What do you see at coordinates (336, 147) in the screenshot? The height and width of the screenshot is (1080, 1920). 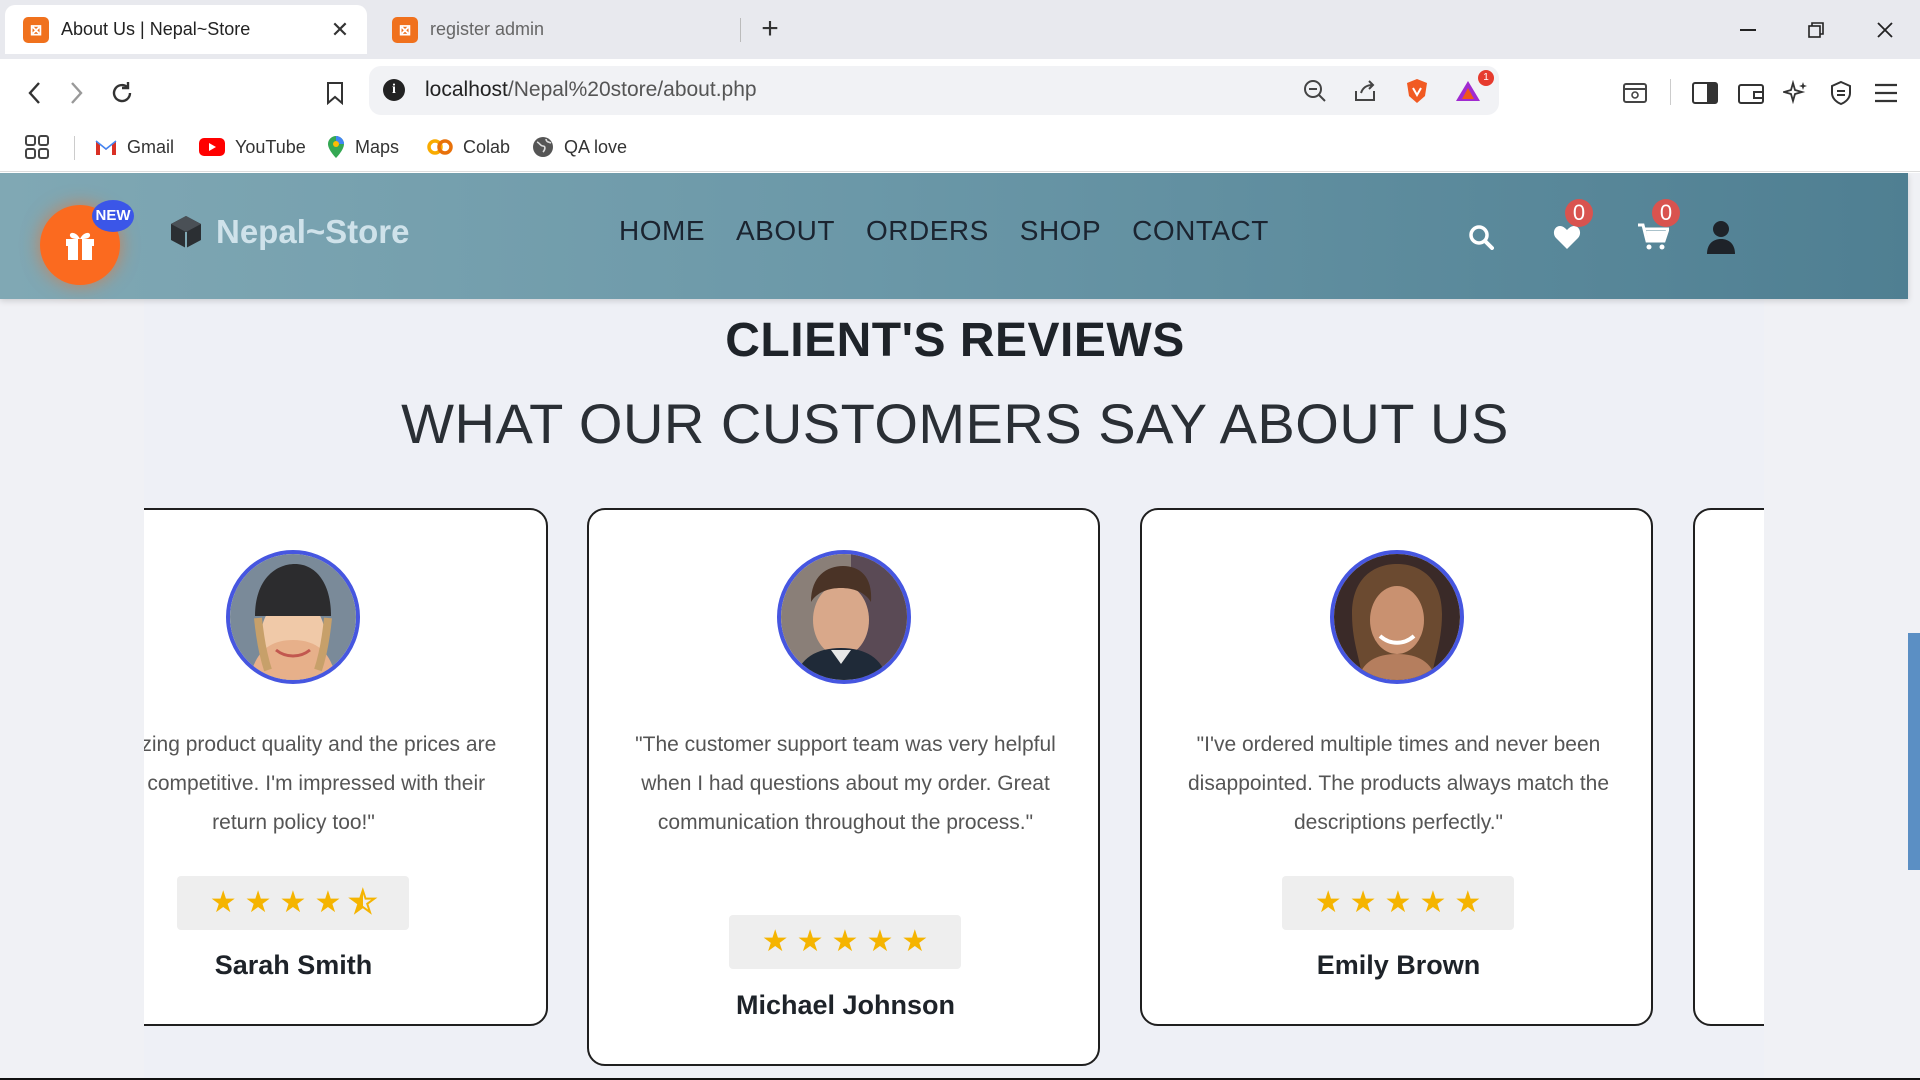 I see `maps-icon` at bounding box center [336, 147].